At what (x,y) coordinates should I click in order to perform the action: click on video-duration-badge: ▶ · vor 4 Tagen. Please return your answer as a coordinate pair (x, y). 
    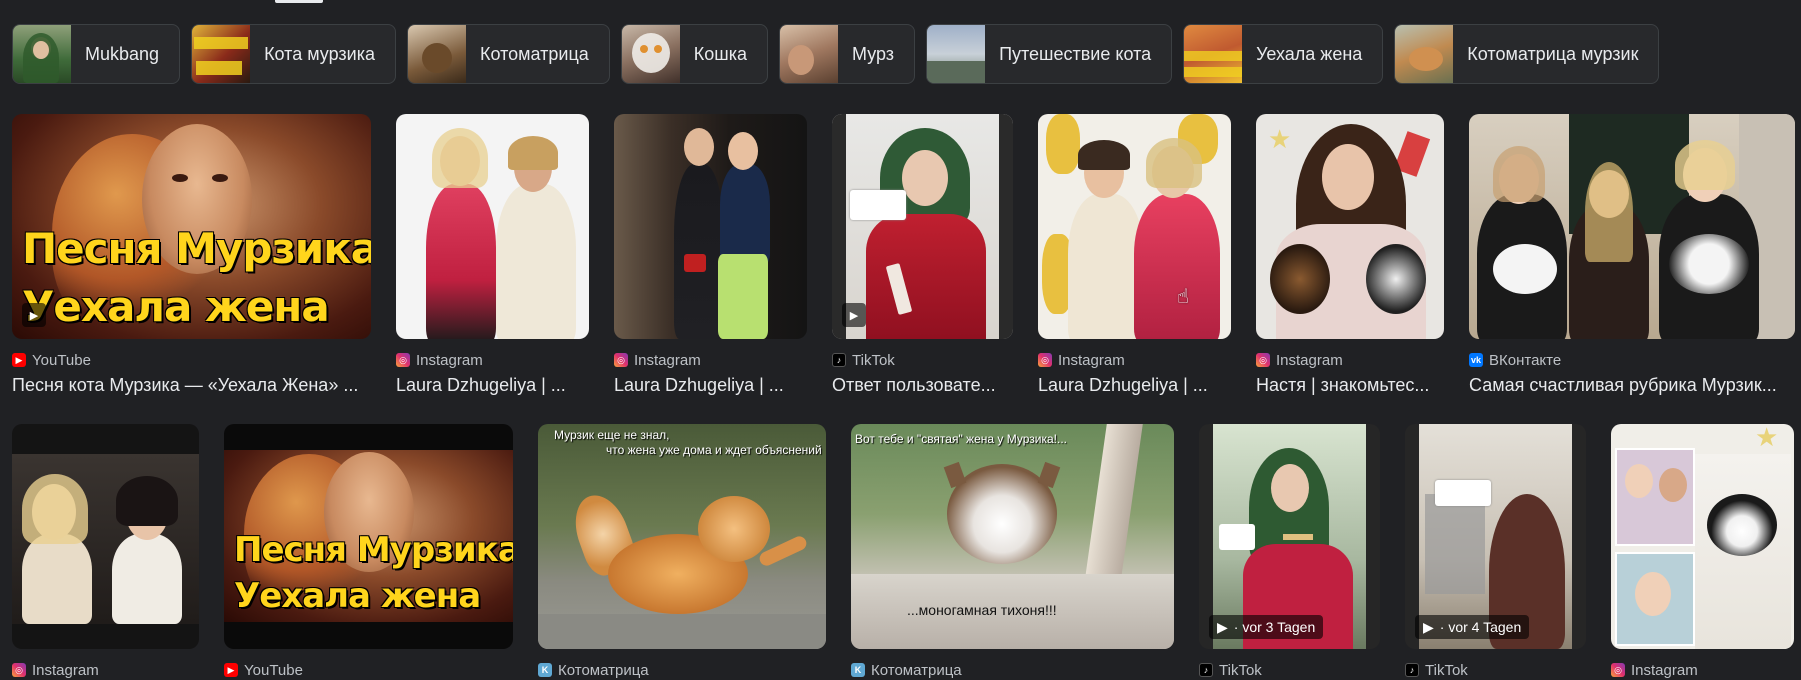
    Looking at the image, I should click on (1472, 627).